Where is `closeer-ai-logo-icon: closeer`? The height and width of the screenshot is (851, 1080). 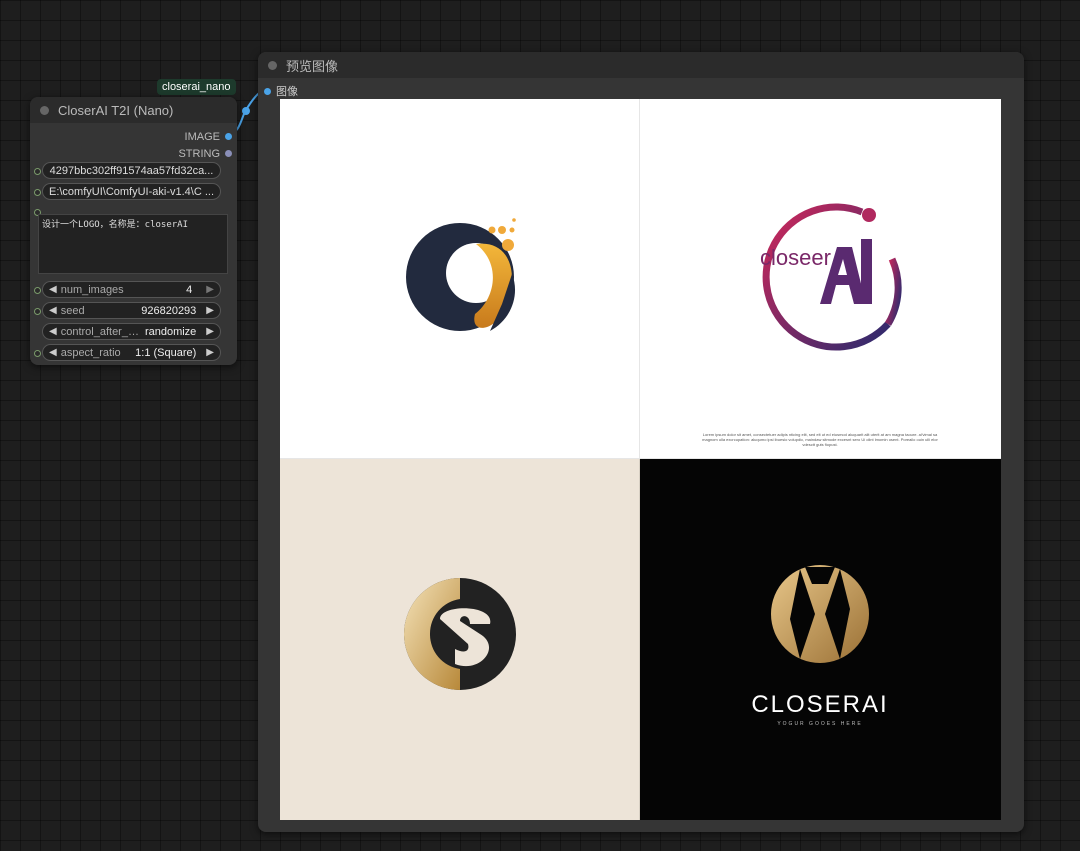
closeer-ai-logo-icon: closeer is located at coordinates (831, 277).